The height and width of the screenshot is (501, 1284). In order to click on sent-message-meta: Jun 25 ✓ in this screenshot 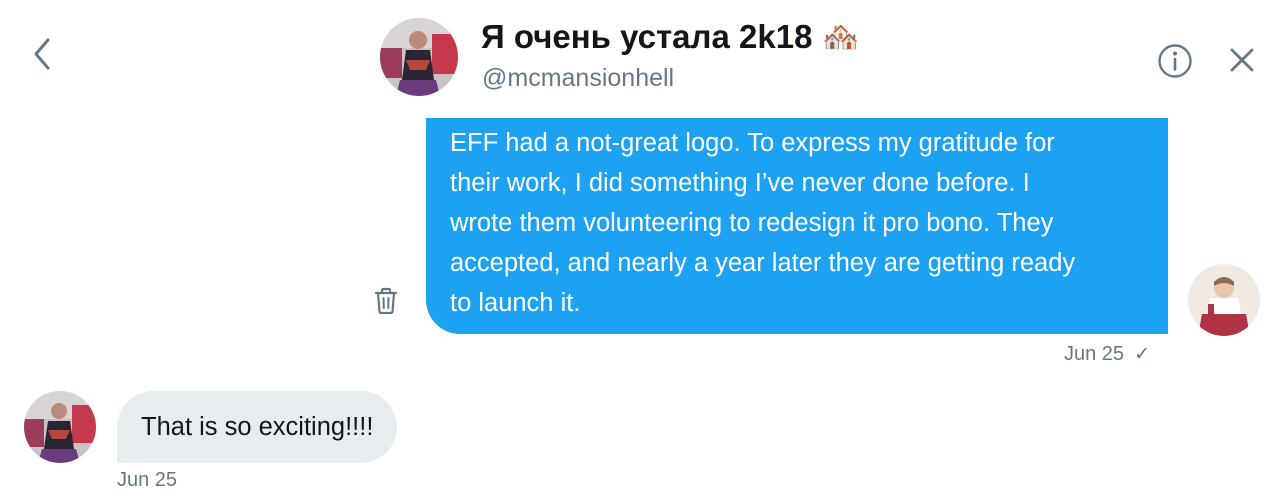, I will do `click(1107, 354)`.